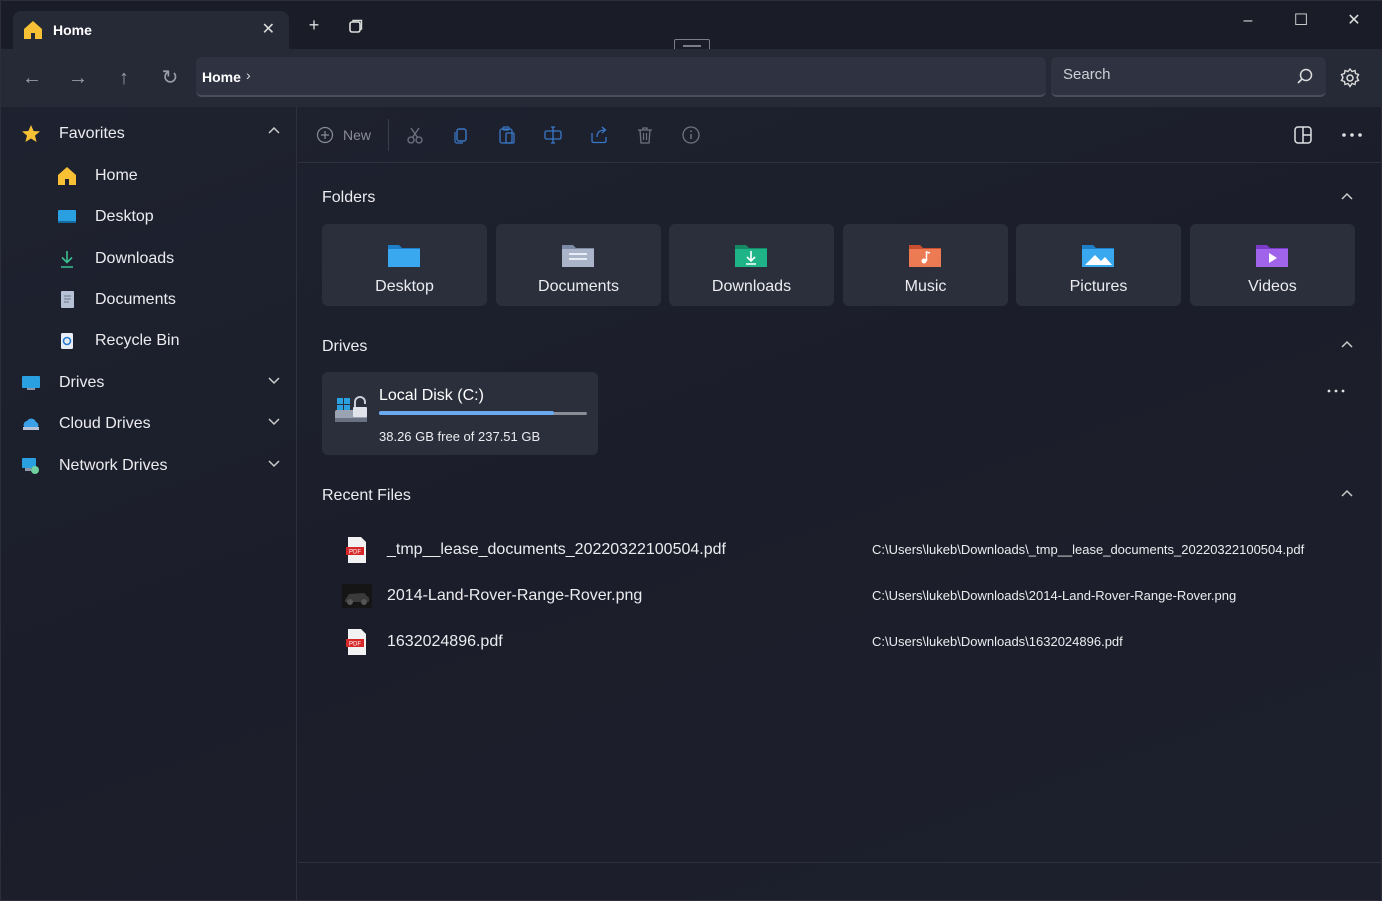  I want to click on folder-card-music: Music, so click(925, 265).